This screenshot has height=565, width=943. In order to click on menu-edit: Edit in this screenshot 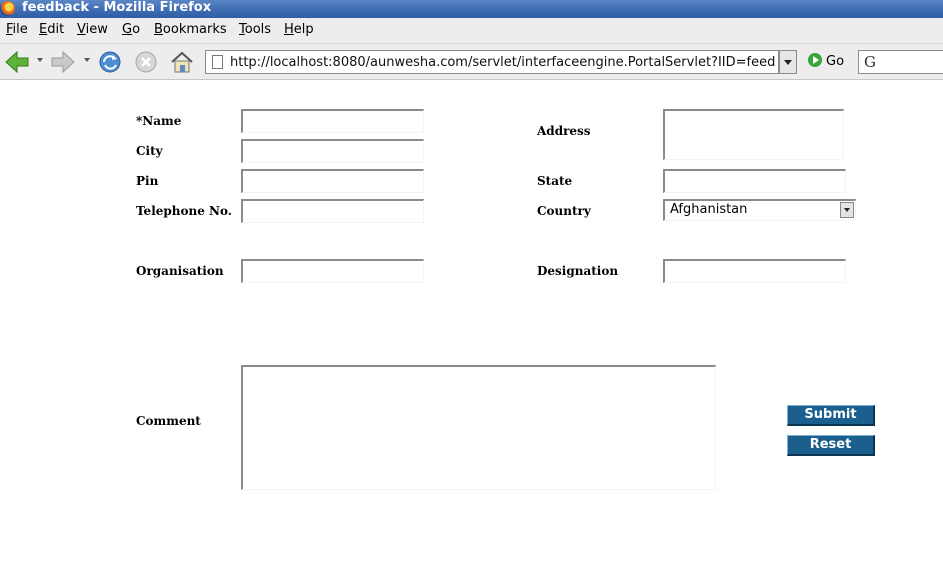, I will do `click(51, 29)`.